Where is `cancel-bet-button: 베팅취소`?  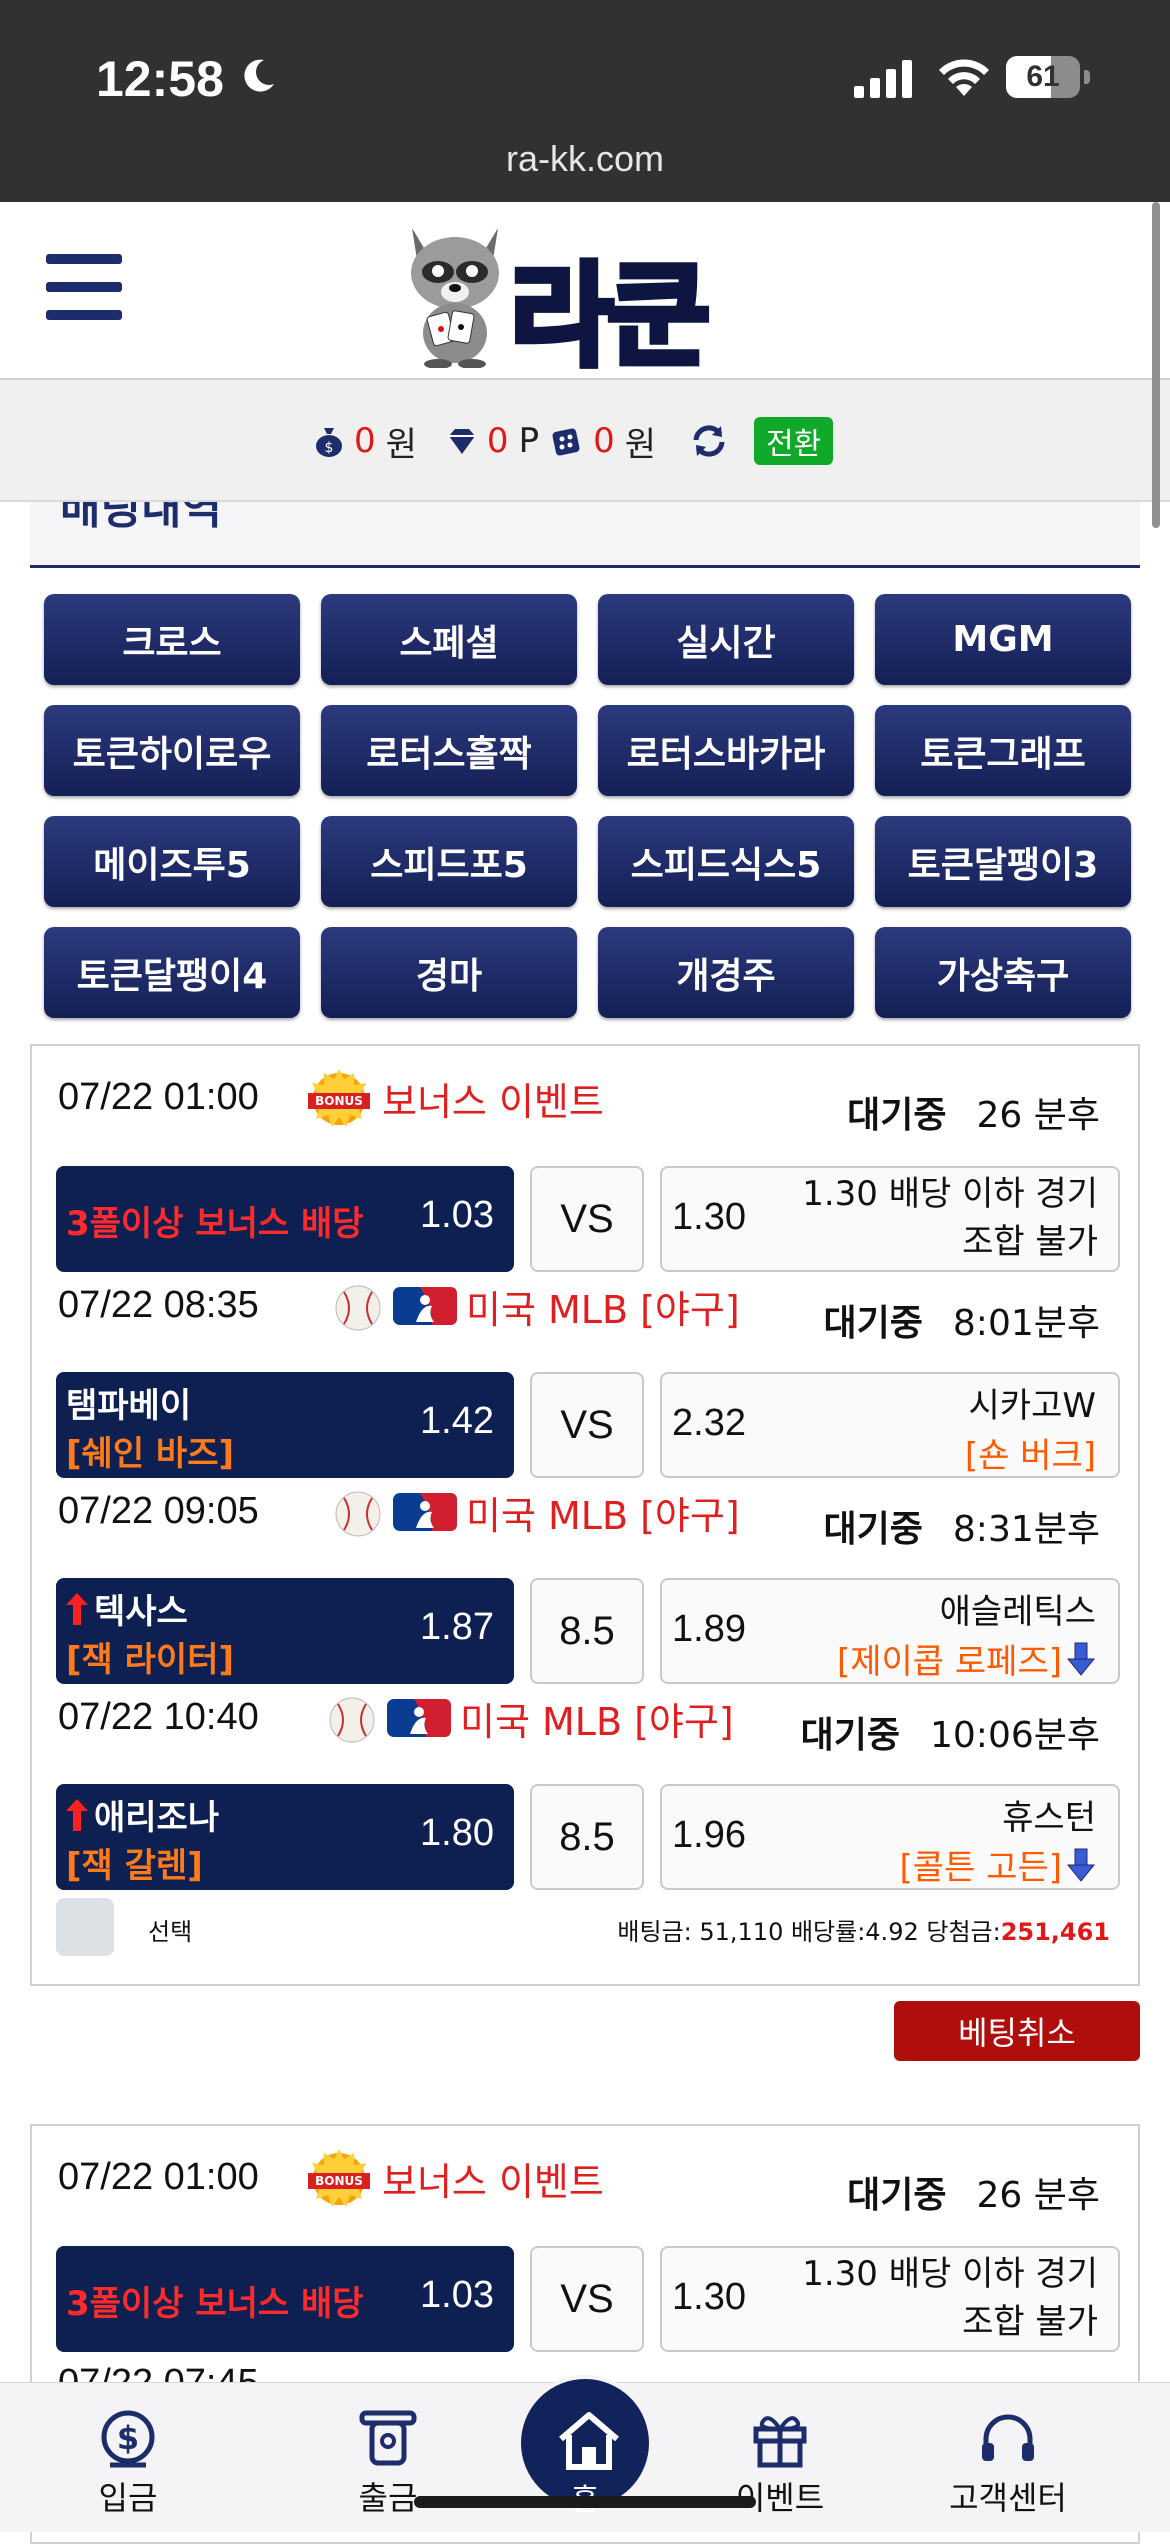 cancel-bet-button: 베팅취소 is located at coordinates (1017, 2031).